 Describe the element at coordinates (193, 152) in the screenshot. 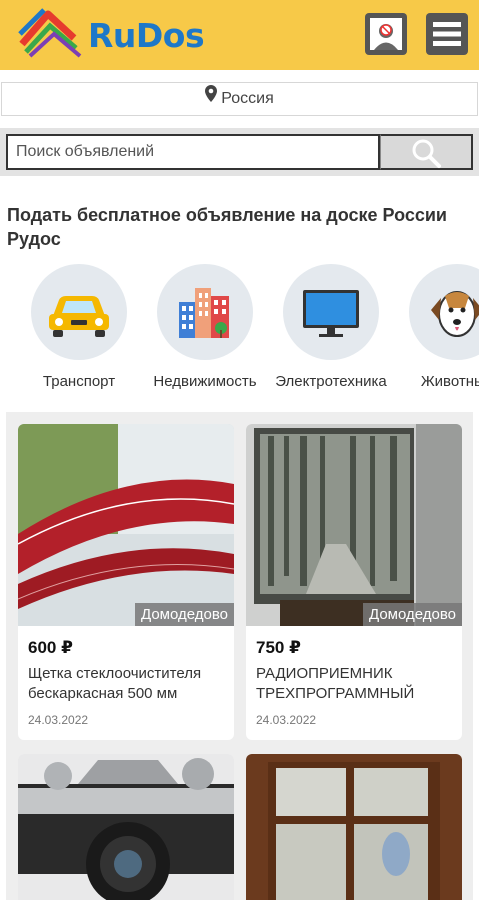

I see `search-input` at that location.